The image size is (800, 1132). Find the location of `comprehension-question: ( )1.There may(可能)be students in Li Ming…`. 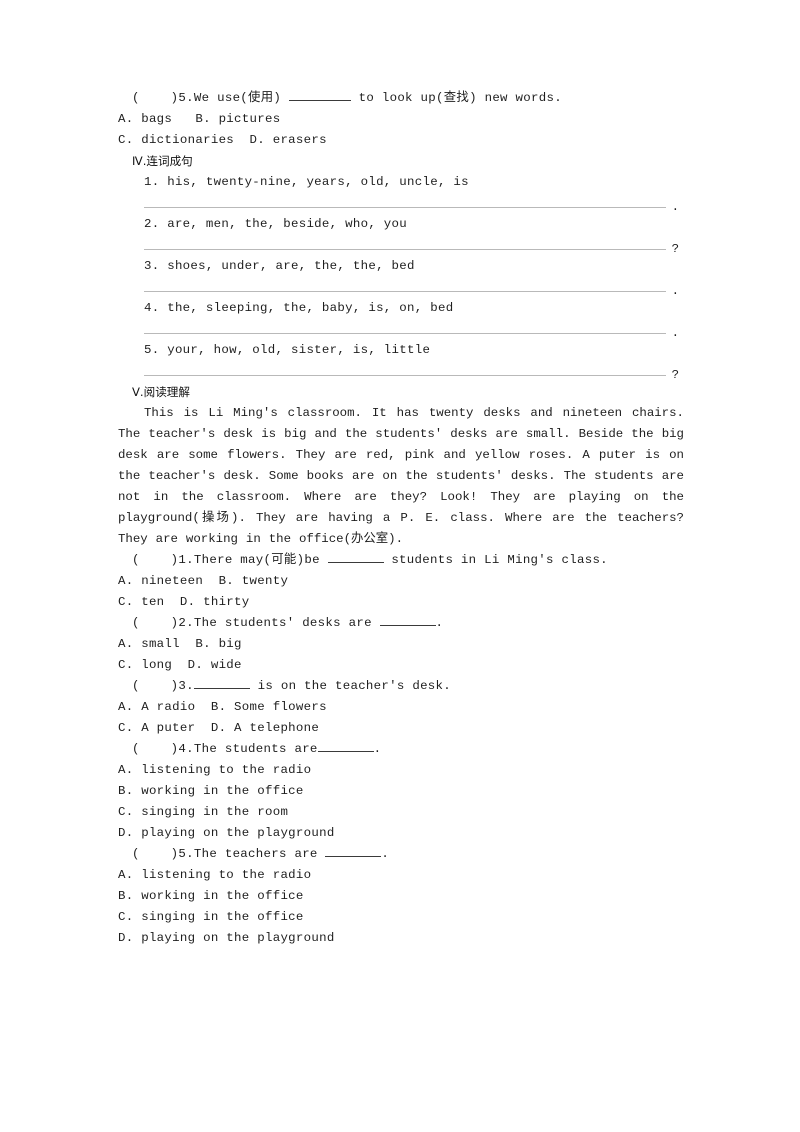

comprehension-question: ( )1.There may(可能)be students in Li Ming… is located at coordinates (401, 560).